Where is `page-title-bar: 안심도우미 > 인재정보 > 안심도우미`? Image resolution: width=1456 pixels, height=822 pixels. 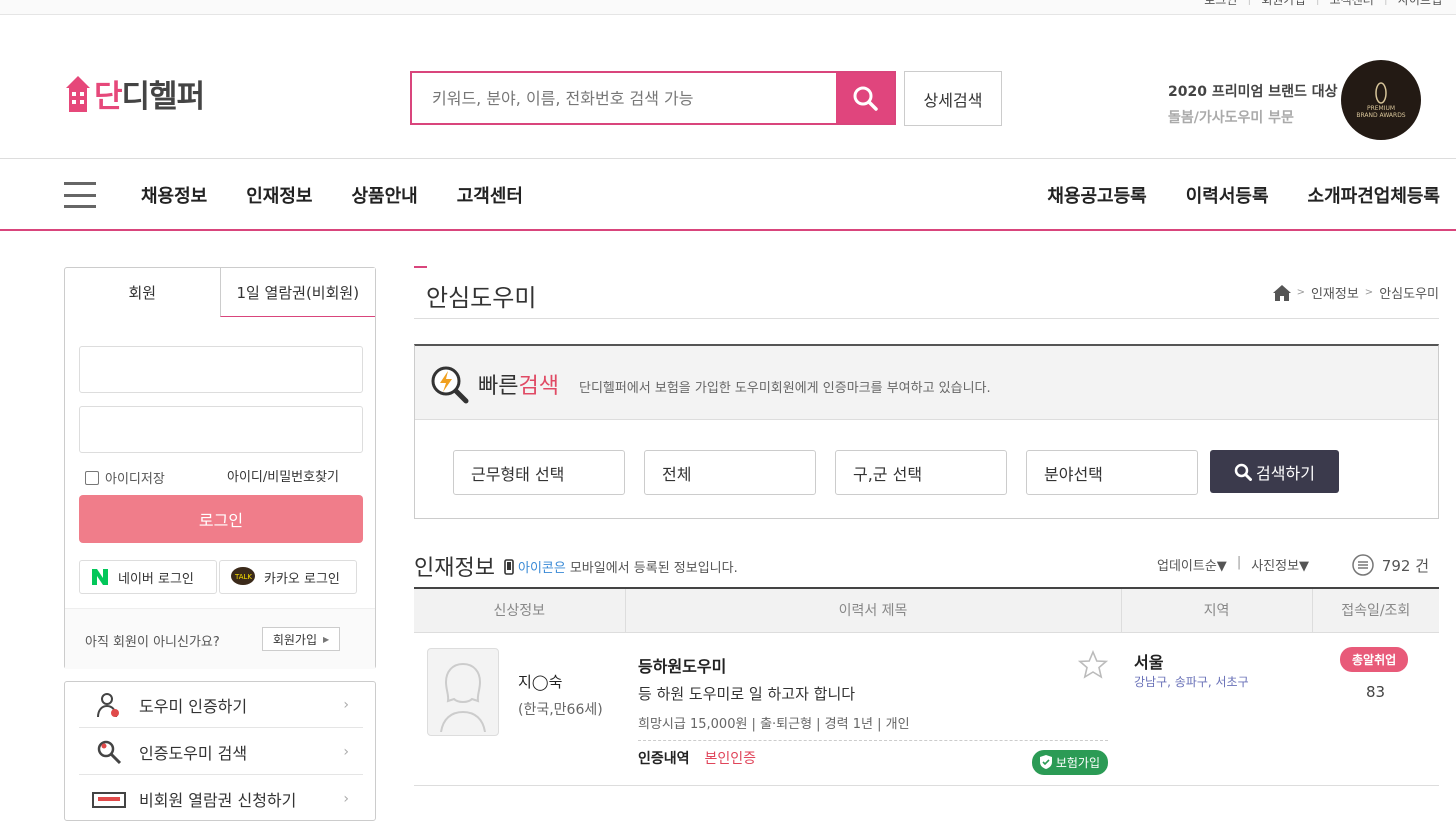
page-title-bar: 안심도우미 > 인재정보 > 안심도우미 is located at coordinates (926, 292).